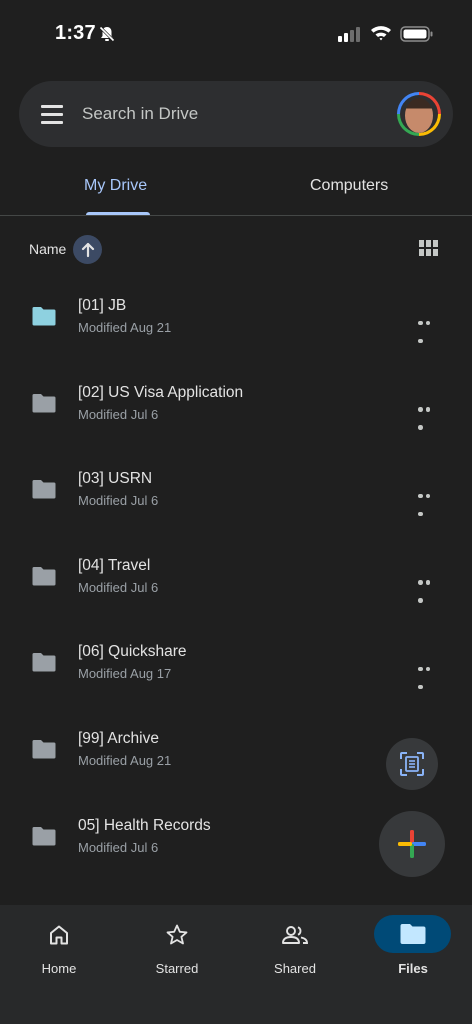  What do you see at coordinates (102, 305) in the screenshot?
I see `file-name: [01] JB` at bounding box center [102, 305].